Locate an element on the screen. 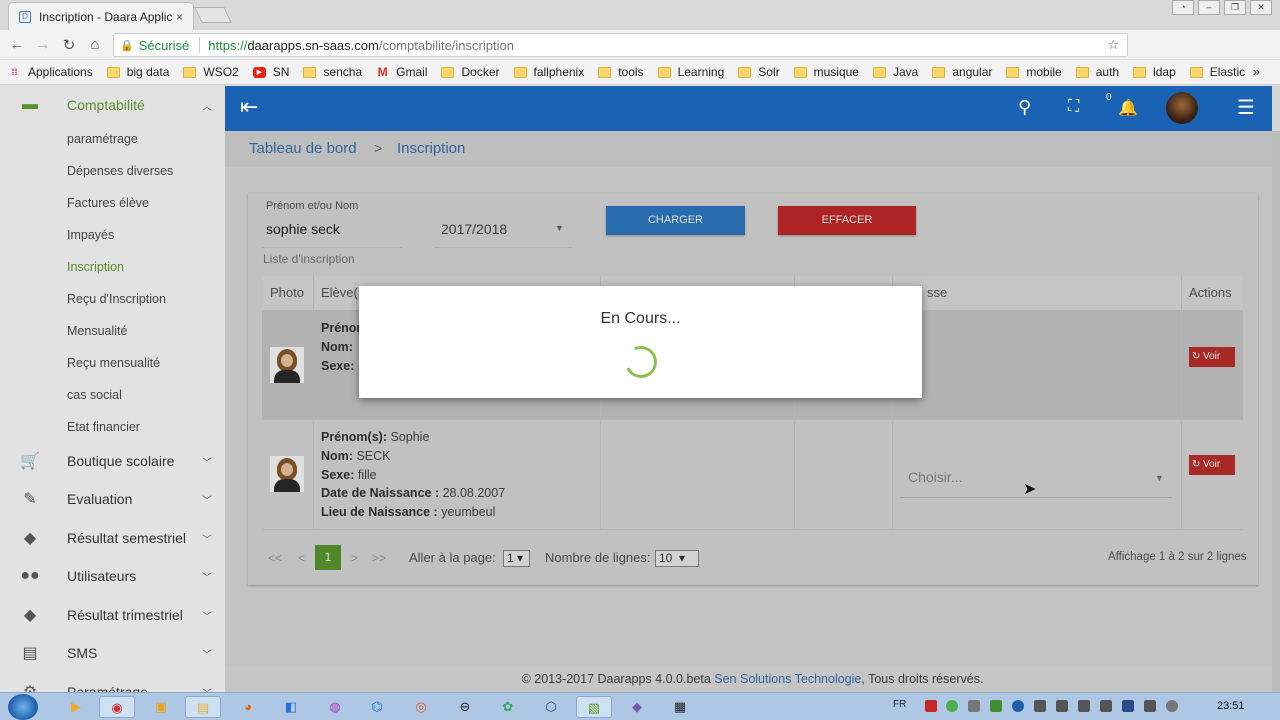  sidebar-subitem-etat-financier: Etat financier is located at coordinates (103, 427).